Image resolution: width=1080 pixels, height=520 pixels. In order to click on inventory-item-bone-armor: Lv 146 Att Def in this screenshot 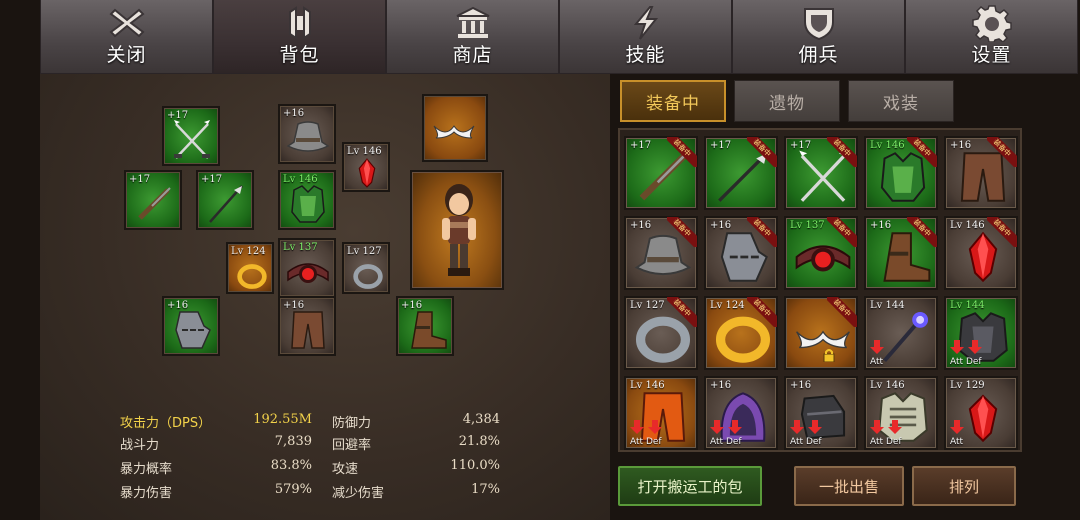, I will do `click(901, 413)`.